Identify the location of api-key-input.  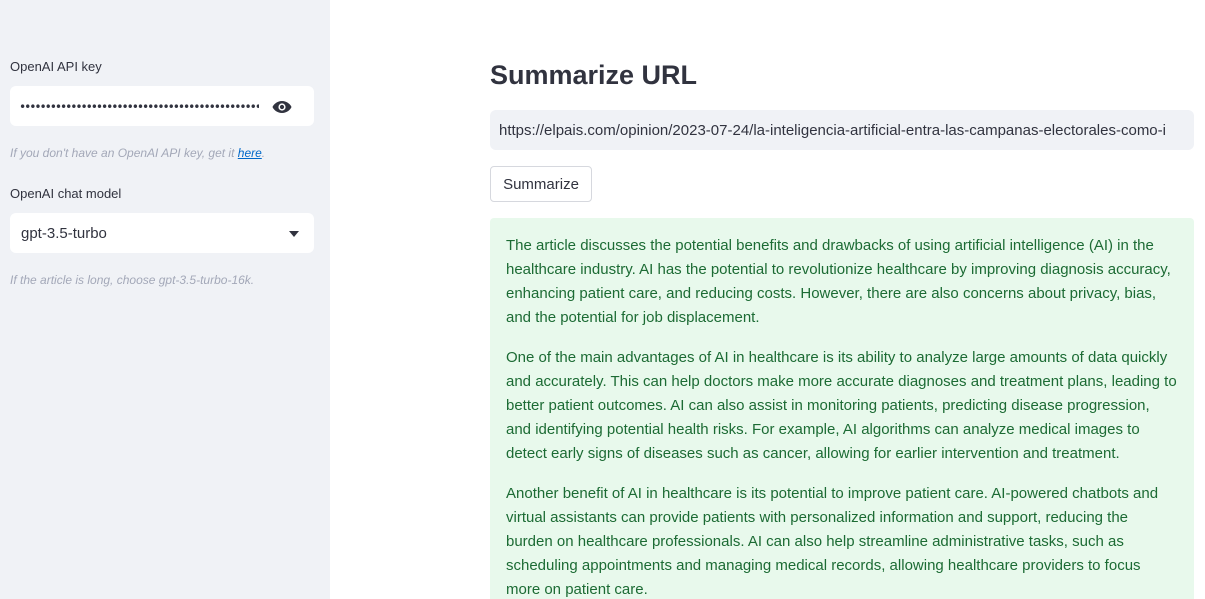
(139, 107).